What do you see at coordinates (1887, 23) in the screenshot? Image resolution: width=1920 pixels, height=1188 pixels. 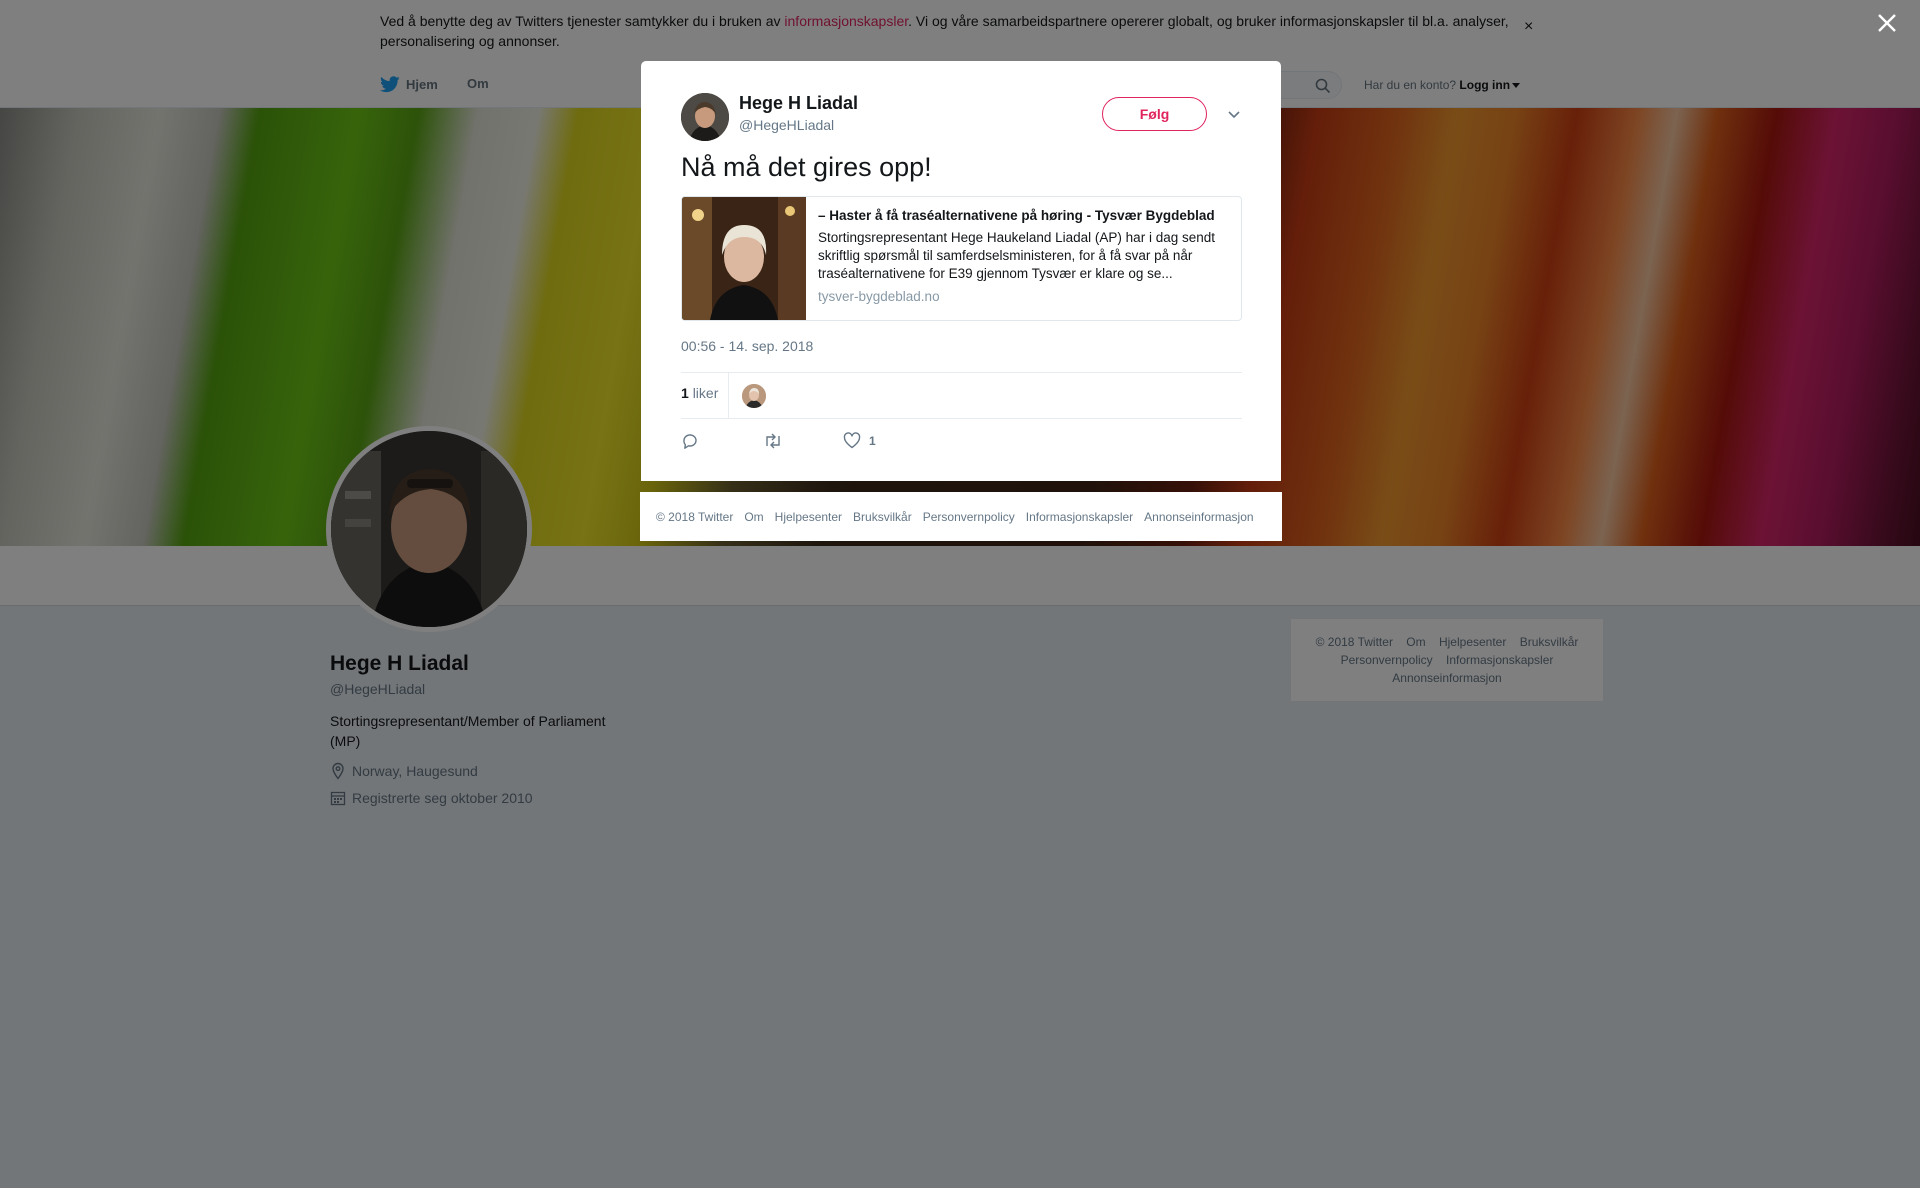 I see `close-icon` at bounding box center [1887, 23].